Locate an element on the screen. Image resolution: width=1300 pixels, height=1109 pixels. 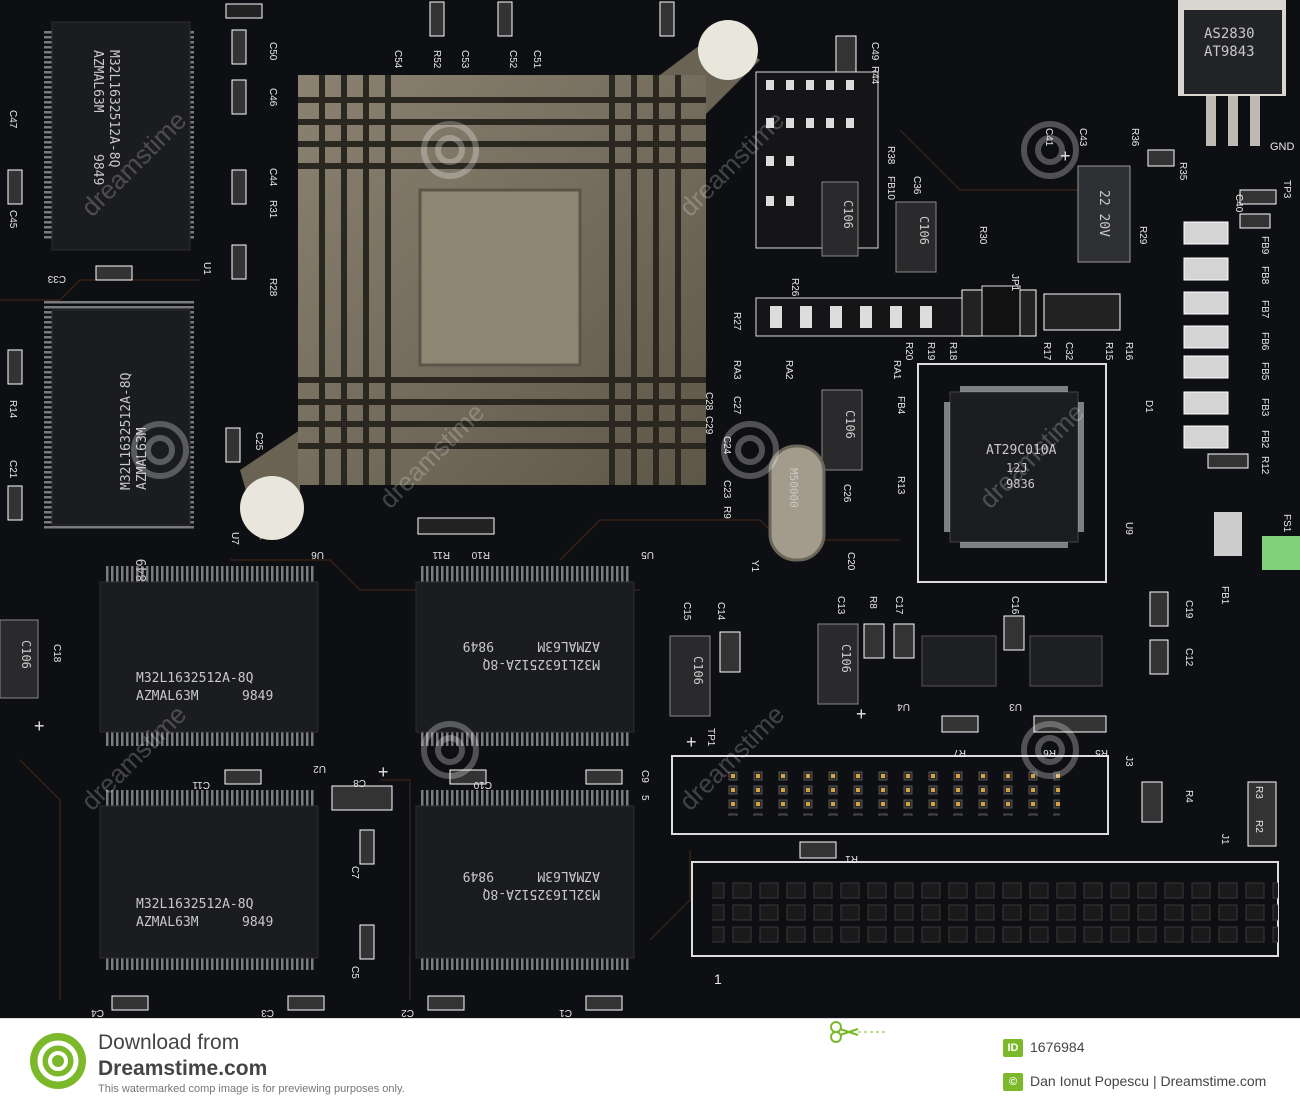
silk-u2: U2 is located at coordinates (319, 768).